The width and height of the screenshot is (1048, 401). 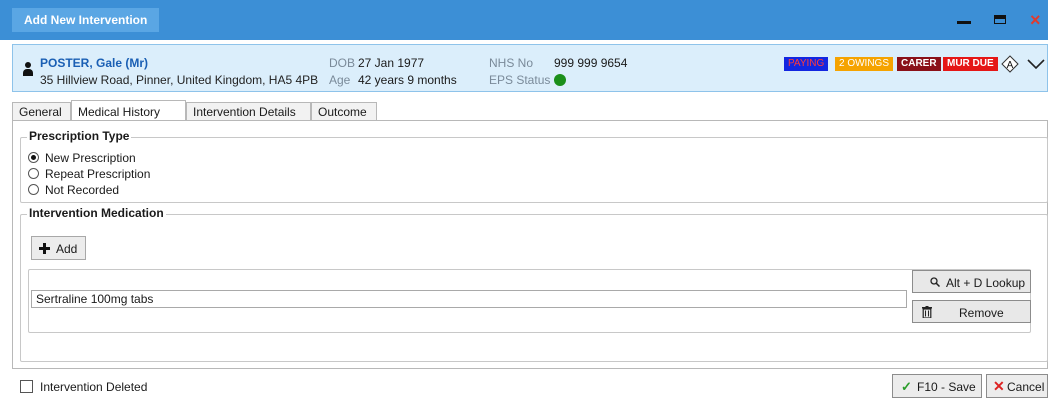 What do you see at coordinates (67, 249) in the screenshot?
I see `add-button-label: Add` at bounding box center [67, 249].